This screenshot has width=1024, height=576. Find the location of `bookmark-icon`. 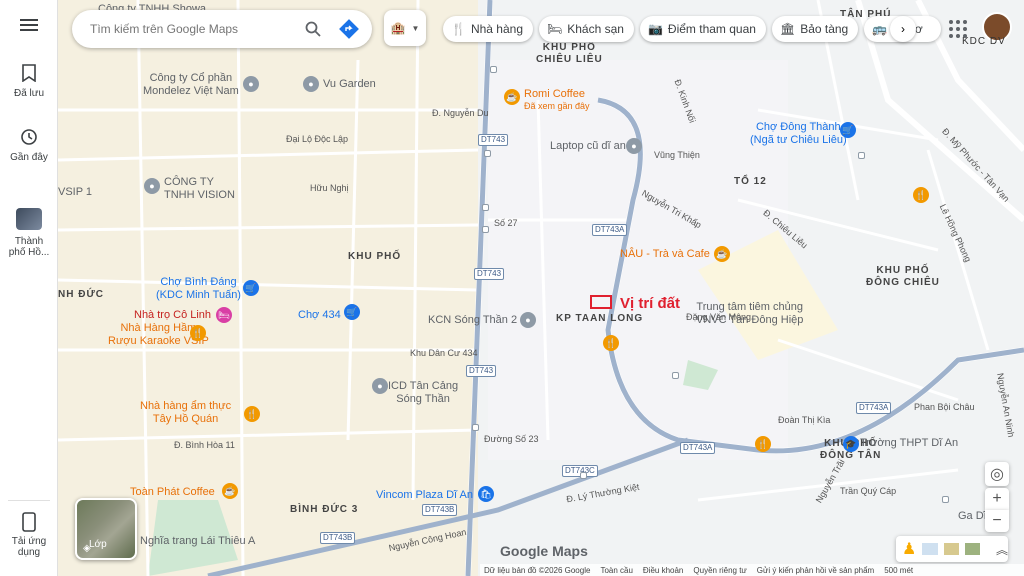

bookmark-icon is located at coordinates (29, 73).